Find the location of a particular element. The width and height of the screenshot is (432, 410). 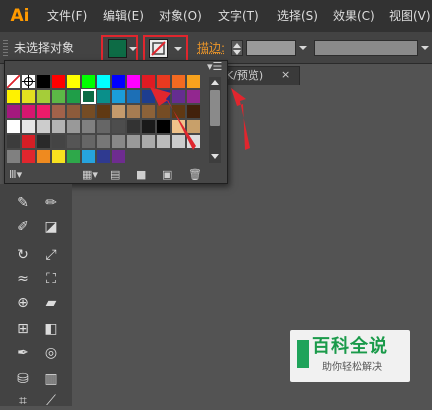

watermark-subtitle: 助你轻松解决 is located at coordinates (352, 367).